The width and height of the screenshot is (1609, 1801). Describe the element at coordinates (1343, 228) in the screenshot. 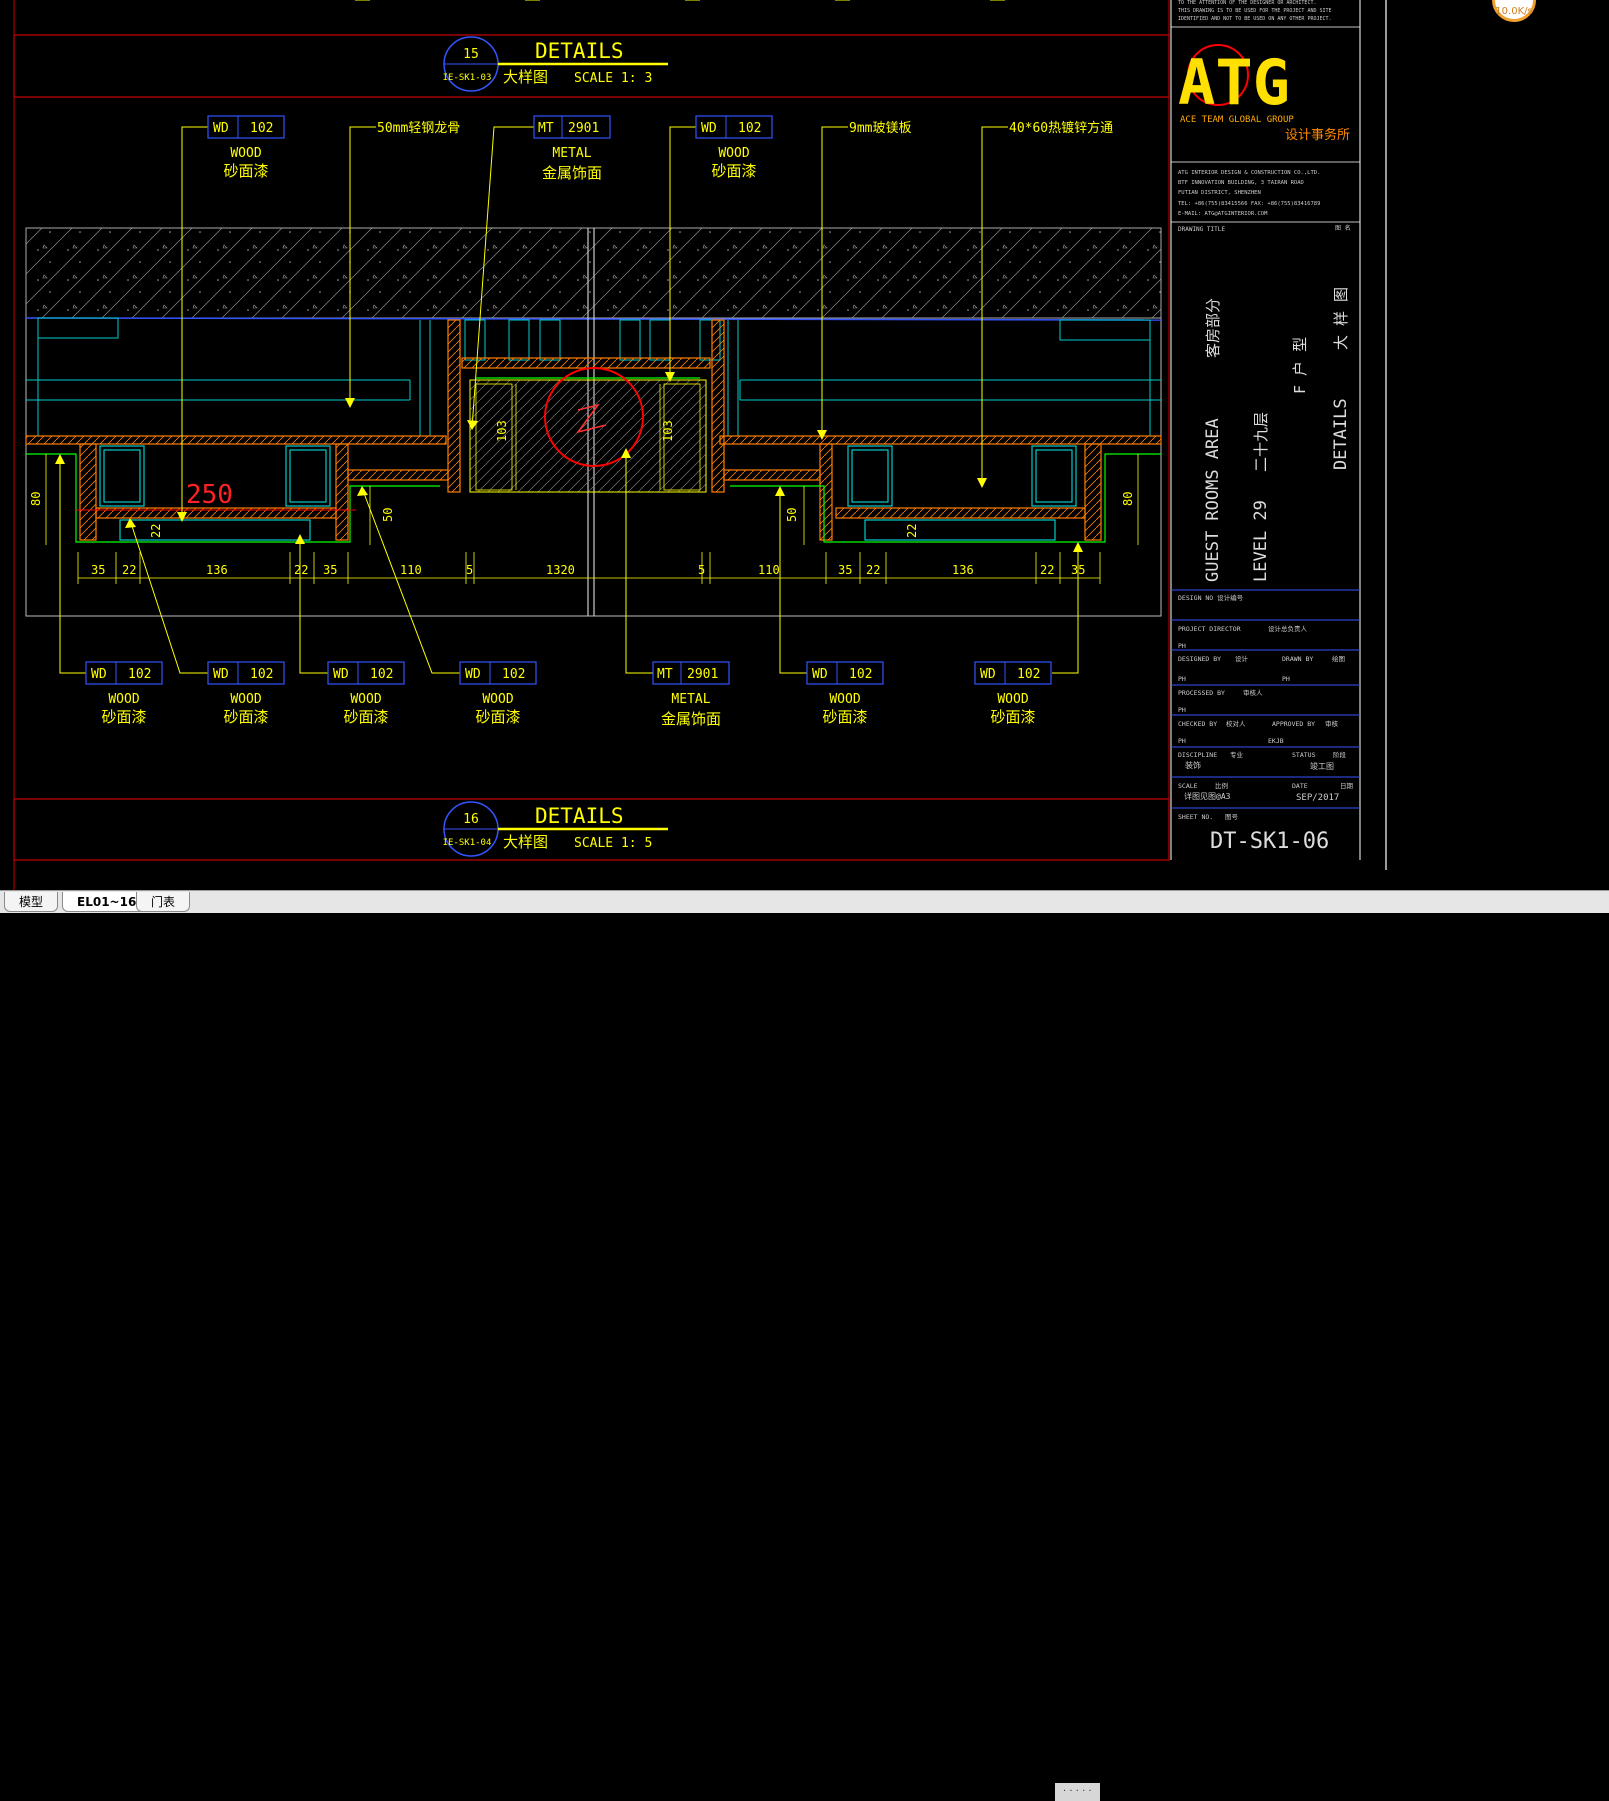

I see `svg-text: 图 名` at that location.